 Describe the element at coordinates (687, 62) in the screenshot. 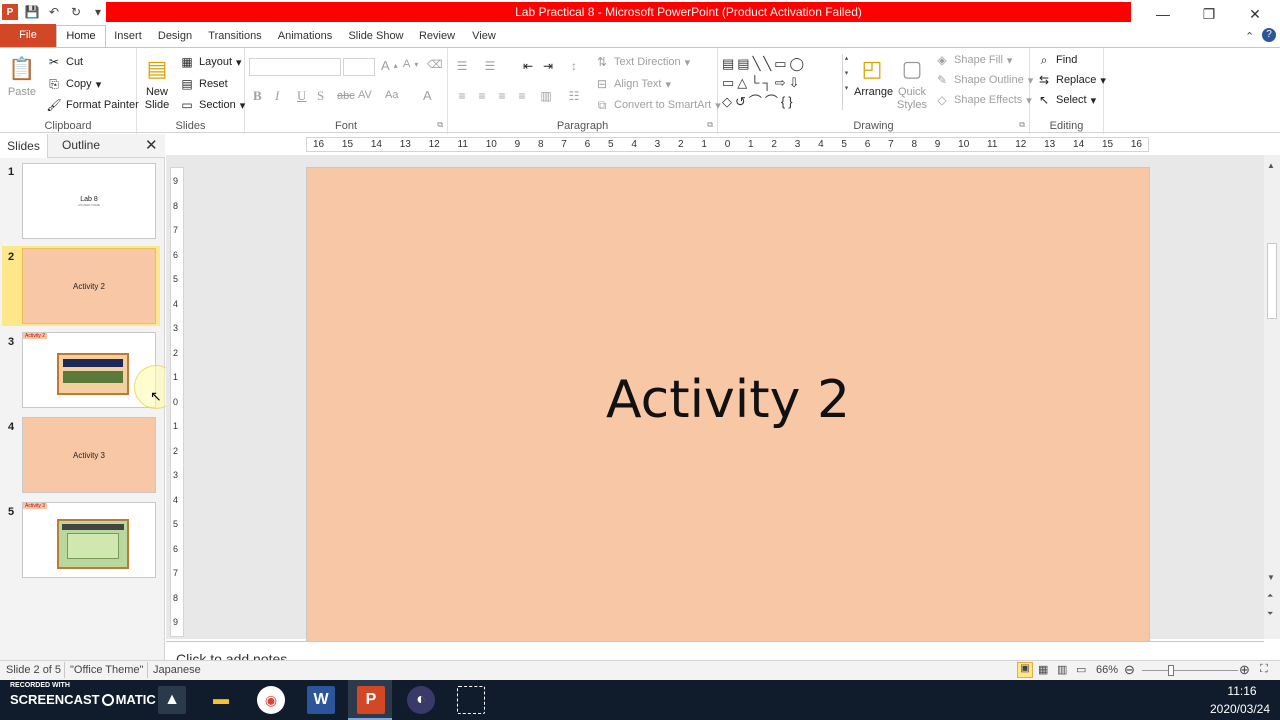

I see `dropdown-arrow-icon: ▾` at that location.